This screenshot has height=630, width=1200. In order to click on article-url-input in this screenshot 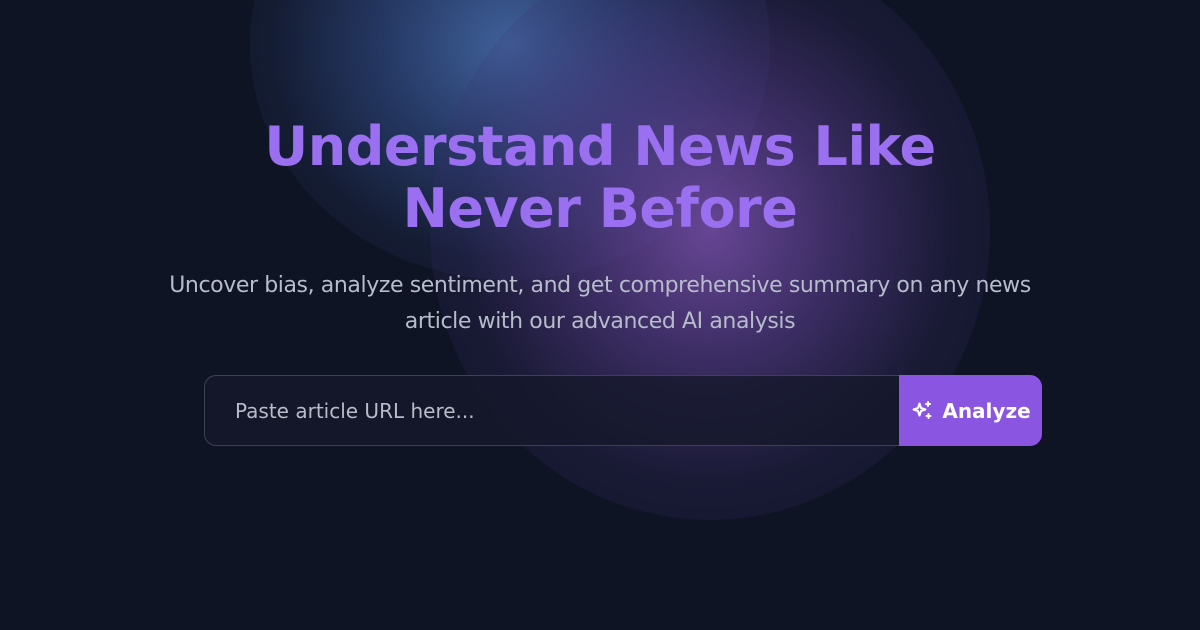, I will do `click(551, 410)`.